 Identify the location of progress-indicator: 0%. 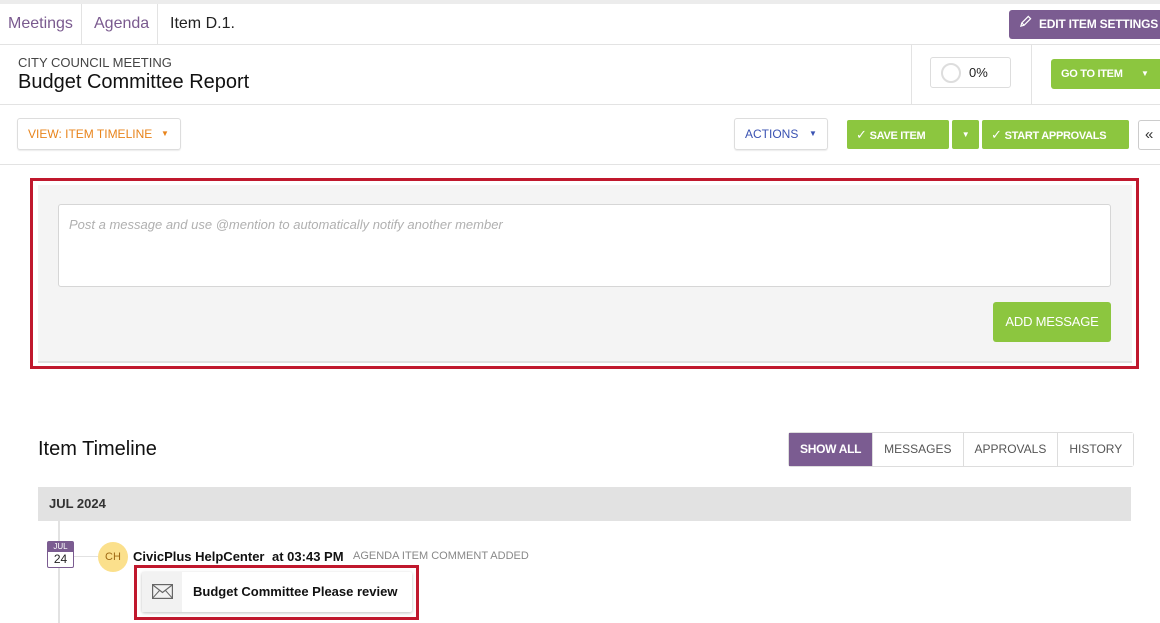
(970, 72).